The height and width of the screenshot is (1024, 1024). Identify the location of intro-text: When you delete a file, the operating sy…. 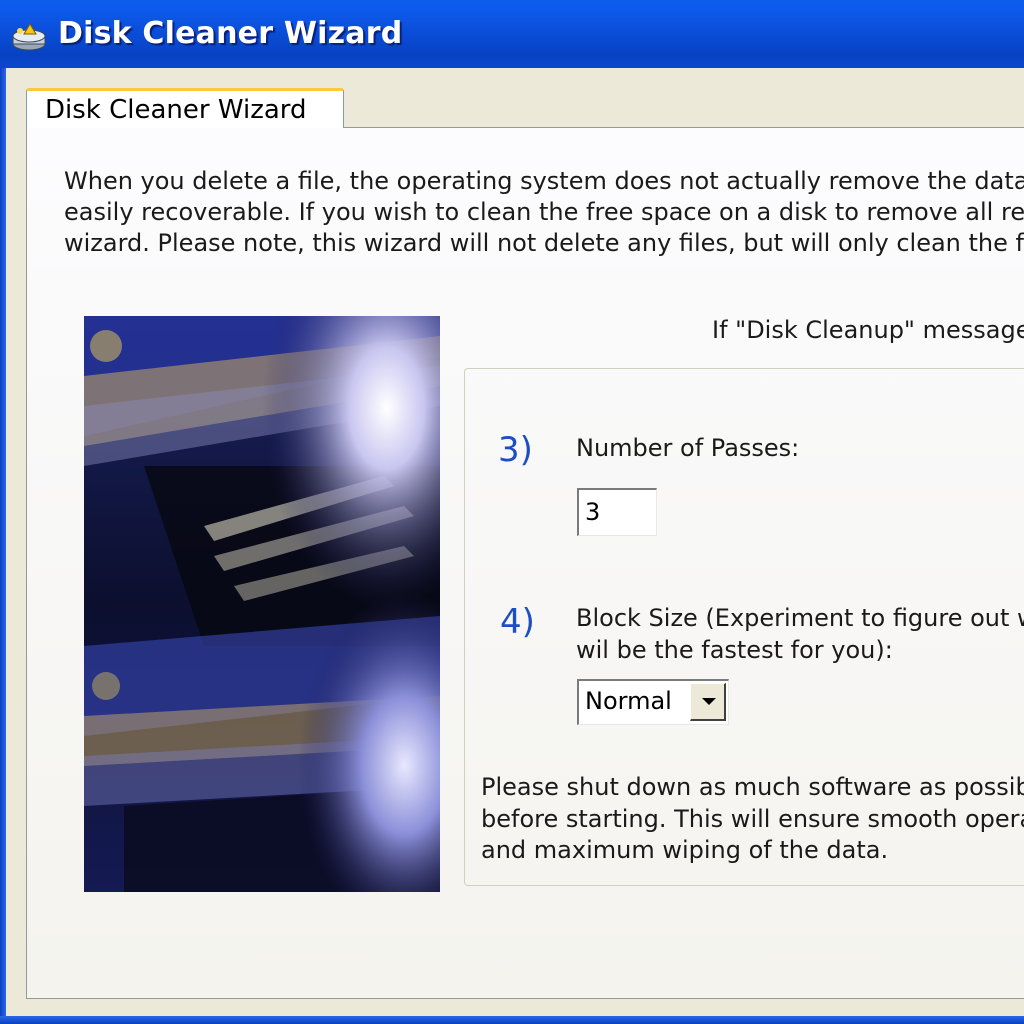
(544, 212).